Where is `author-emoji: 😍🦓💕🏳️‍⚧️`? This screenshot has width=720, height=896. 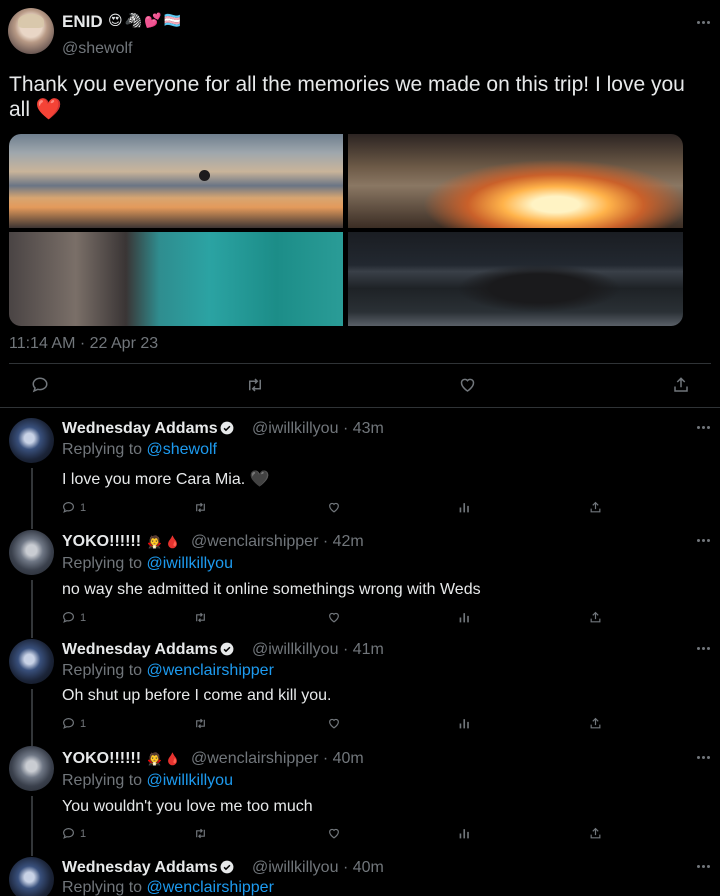
author-emoji: 😍🦓💕🏳️‍⚧️ is located at coordinates (145, 20).